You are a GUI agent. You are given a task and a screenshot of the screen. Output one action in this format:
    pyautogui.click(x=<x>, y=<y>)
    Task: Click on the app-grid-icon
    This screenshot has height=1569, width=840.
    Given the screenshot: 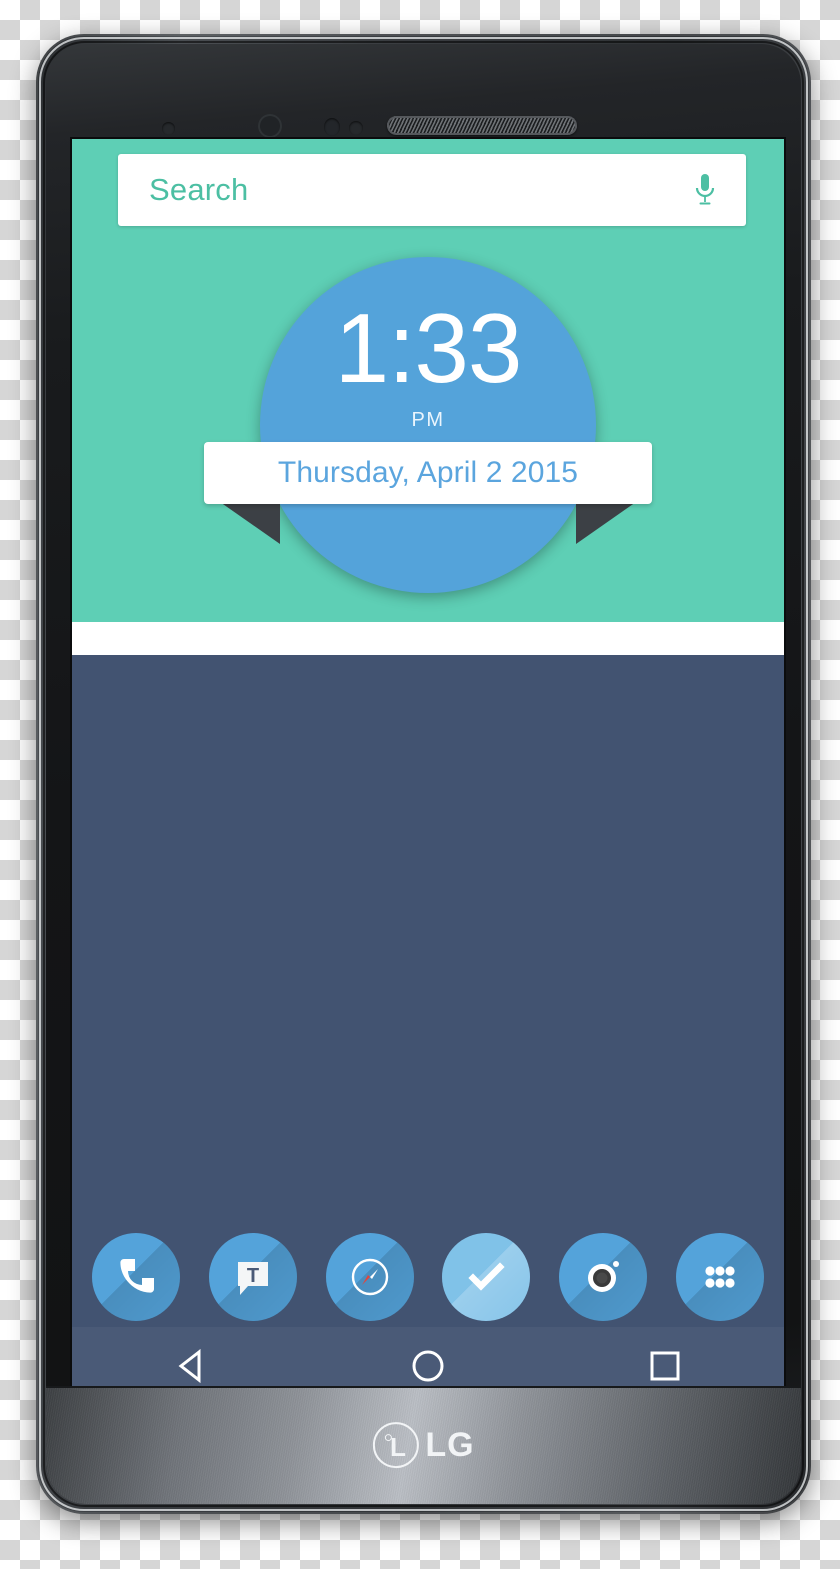 What is the action you would take?
    pyautogui.click(x=720, y=1277)
    